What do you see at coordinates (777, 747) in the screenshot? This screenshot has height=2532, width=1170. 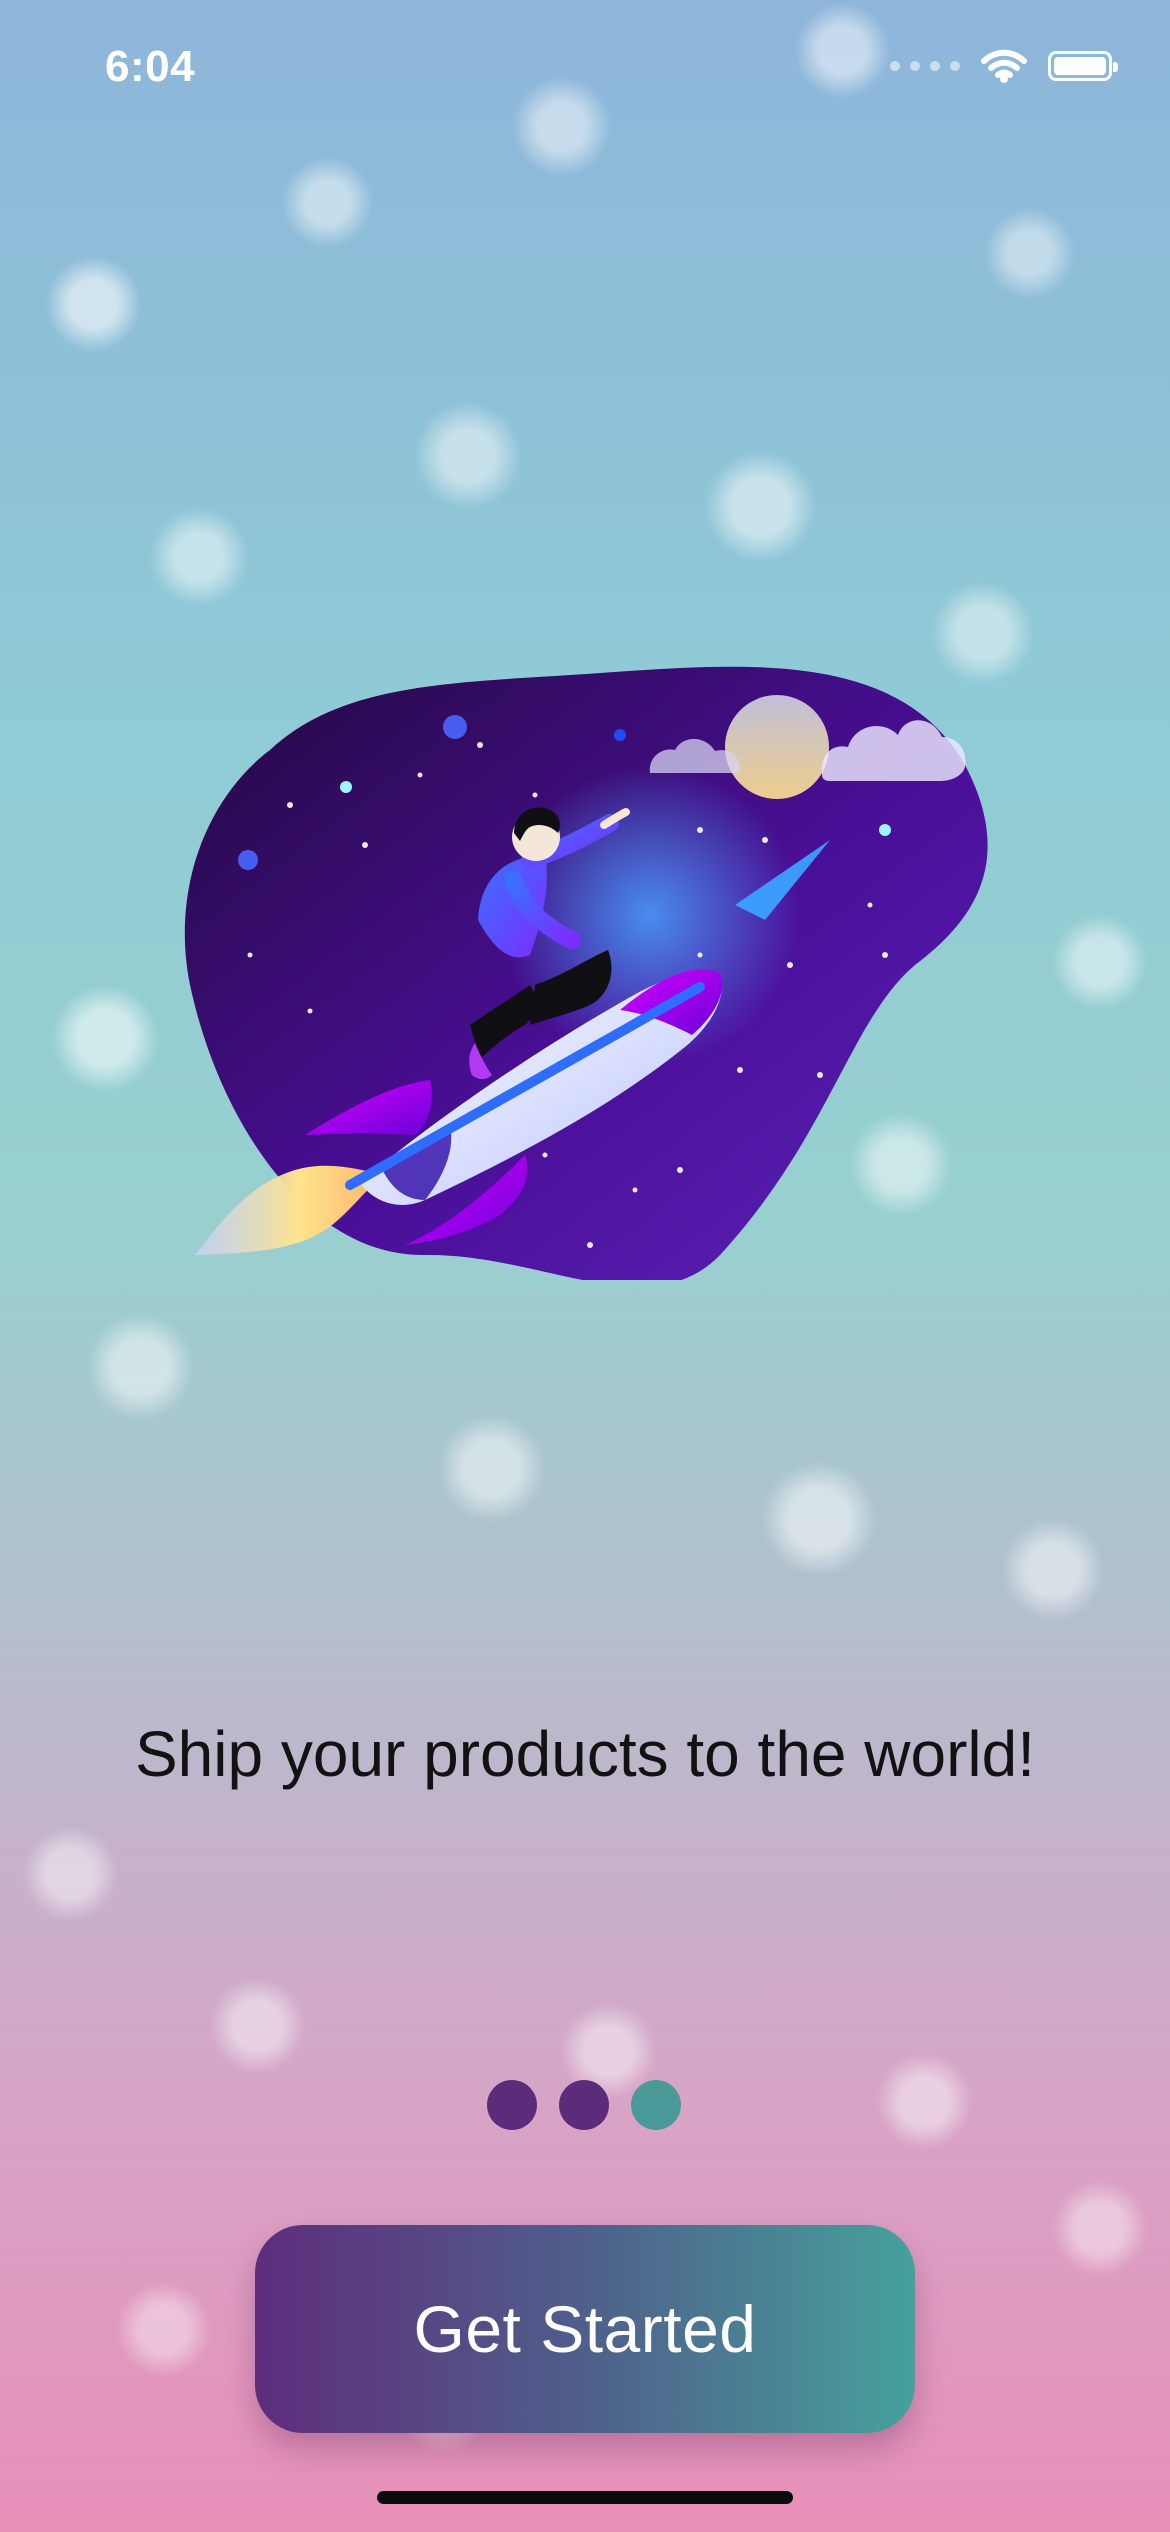 I see `moon` at bounding box center [777, 747].